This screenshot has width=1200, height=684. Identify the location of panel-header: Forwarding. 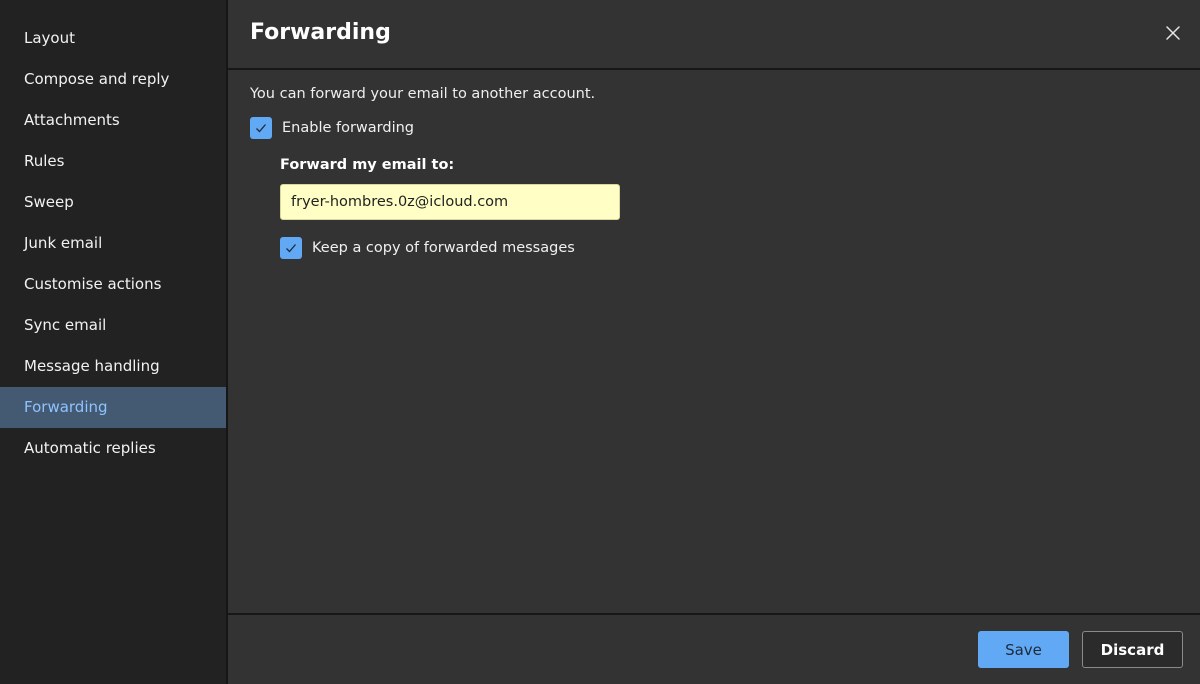
(714, 35).